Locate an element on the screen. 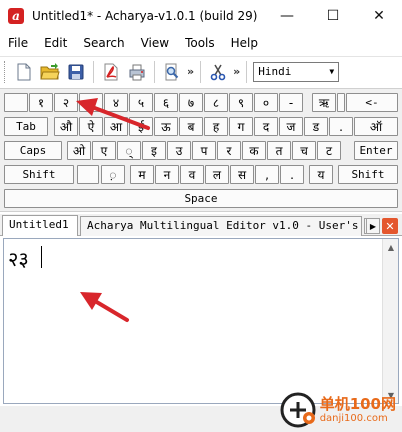  key-shift-left: Shift is located at coordinates (39, 174).